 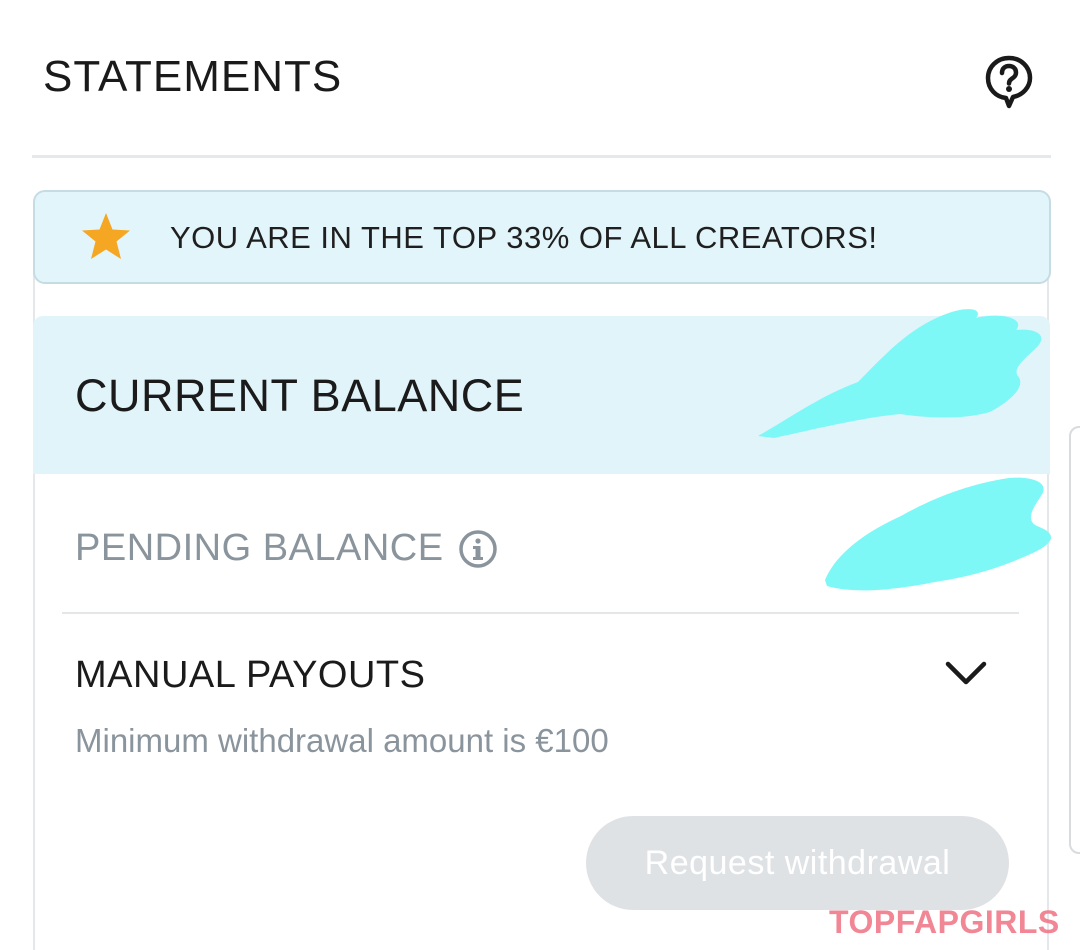 I want to click on page-title: STATEMENTS, so click(x=193, y=76).